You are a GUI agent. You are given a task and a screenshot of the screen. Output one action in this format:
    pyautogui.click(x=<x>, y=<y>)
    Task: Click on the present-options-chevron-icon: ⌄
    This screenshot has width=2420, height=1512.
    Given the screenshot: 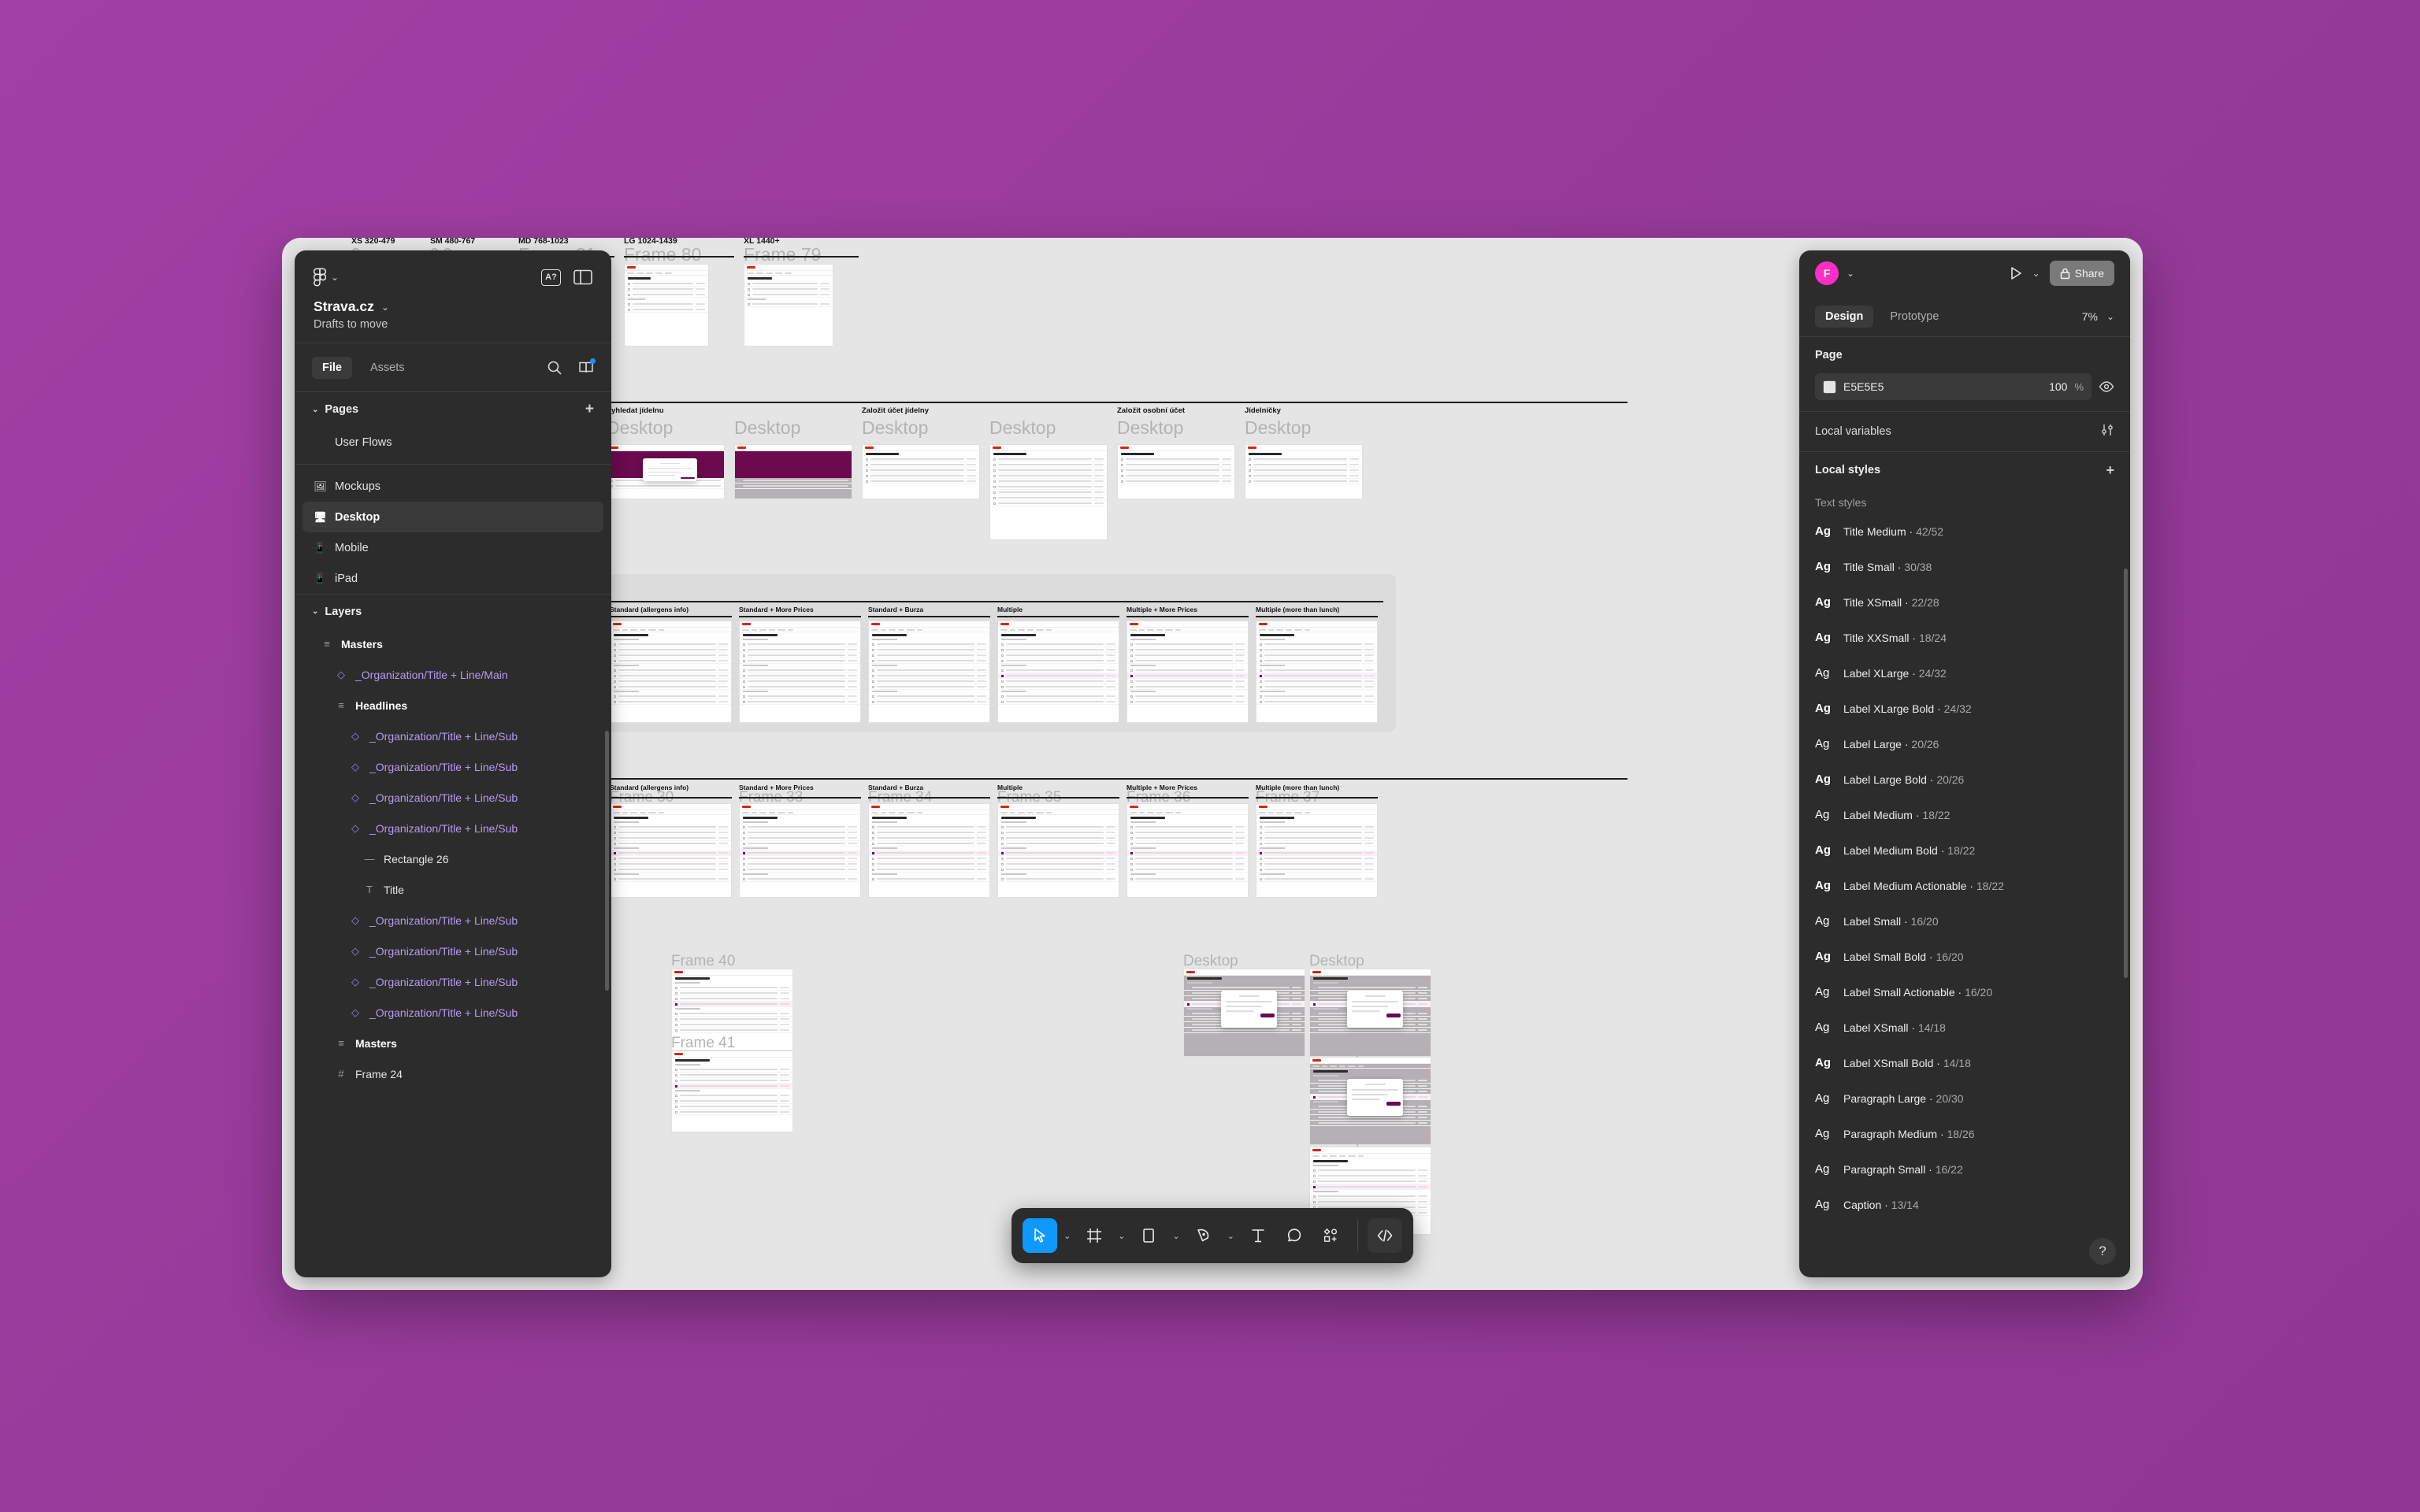 What is the action you would take?
    pyautogui.click(x=2036, y=273)
    